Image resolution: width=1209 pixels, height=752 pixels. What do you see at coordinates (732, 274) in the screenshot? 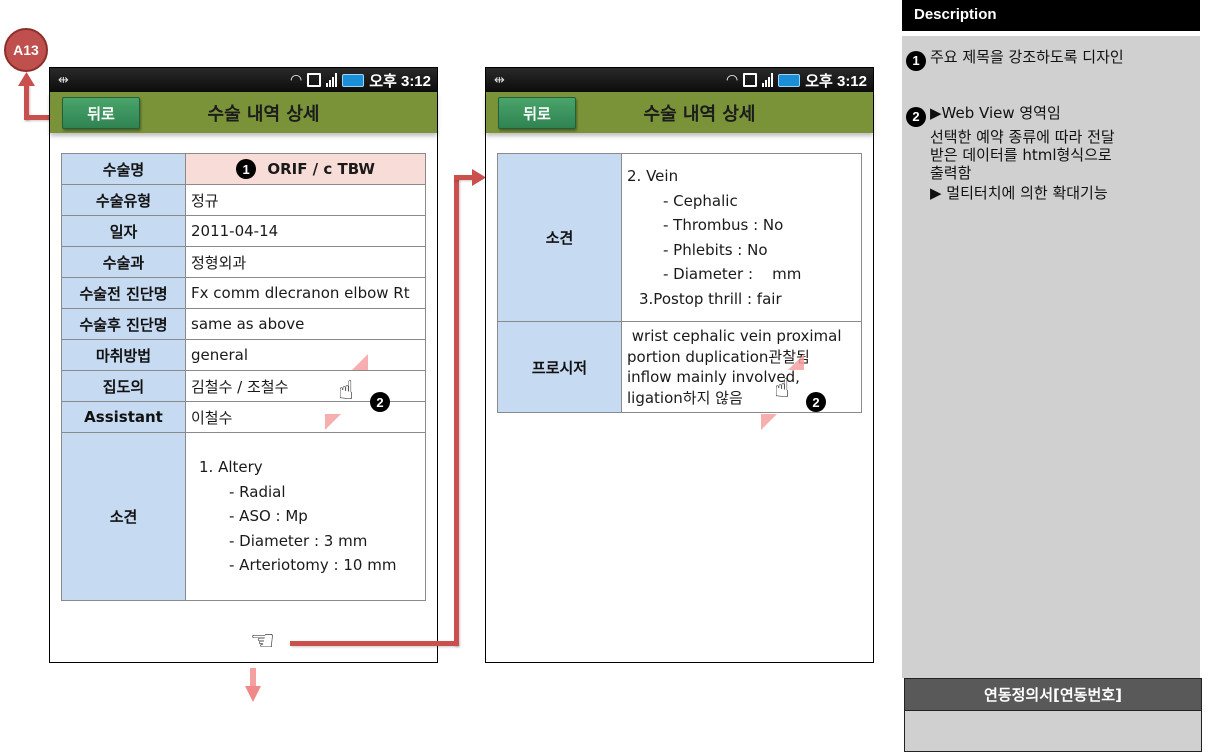
I see `findings-item: - Diameter : mm` at bounding box center [732, 274].